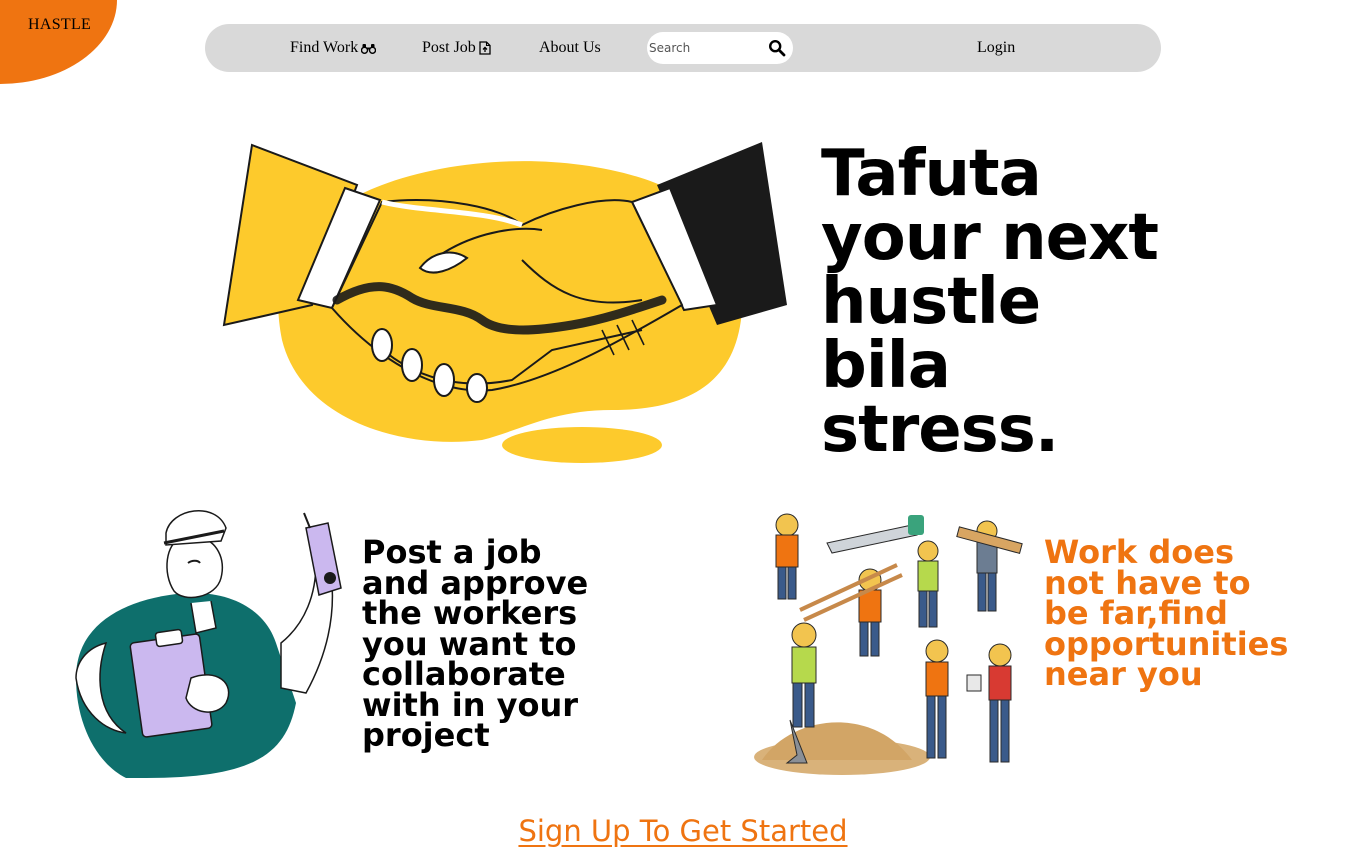 This screenshot has height=866, width=1366. What do you see at coordinates (426, 735) in the screenshot?
I see `post-line: project` at bounding box center [426, 735].